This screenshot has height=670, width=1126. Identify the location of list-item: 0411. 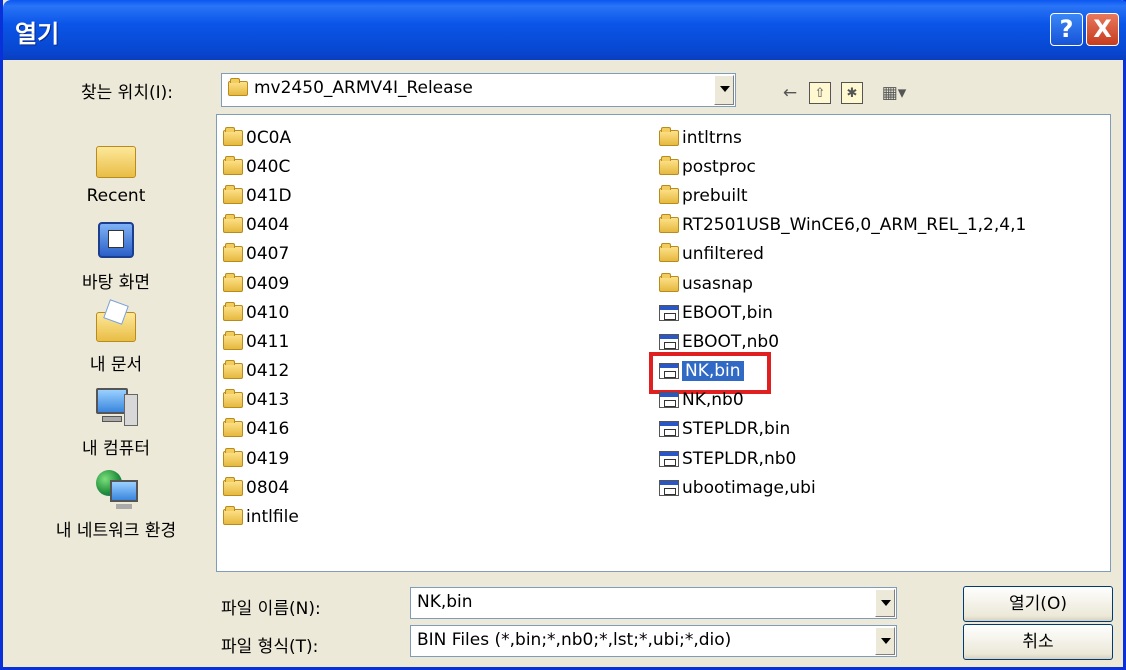
(261, 341).